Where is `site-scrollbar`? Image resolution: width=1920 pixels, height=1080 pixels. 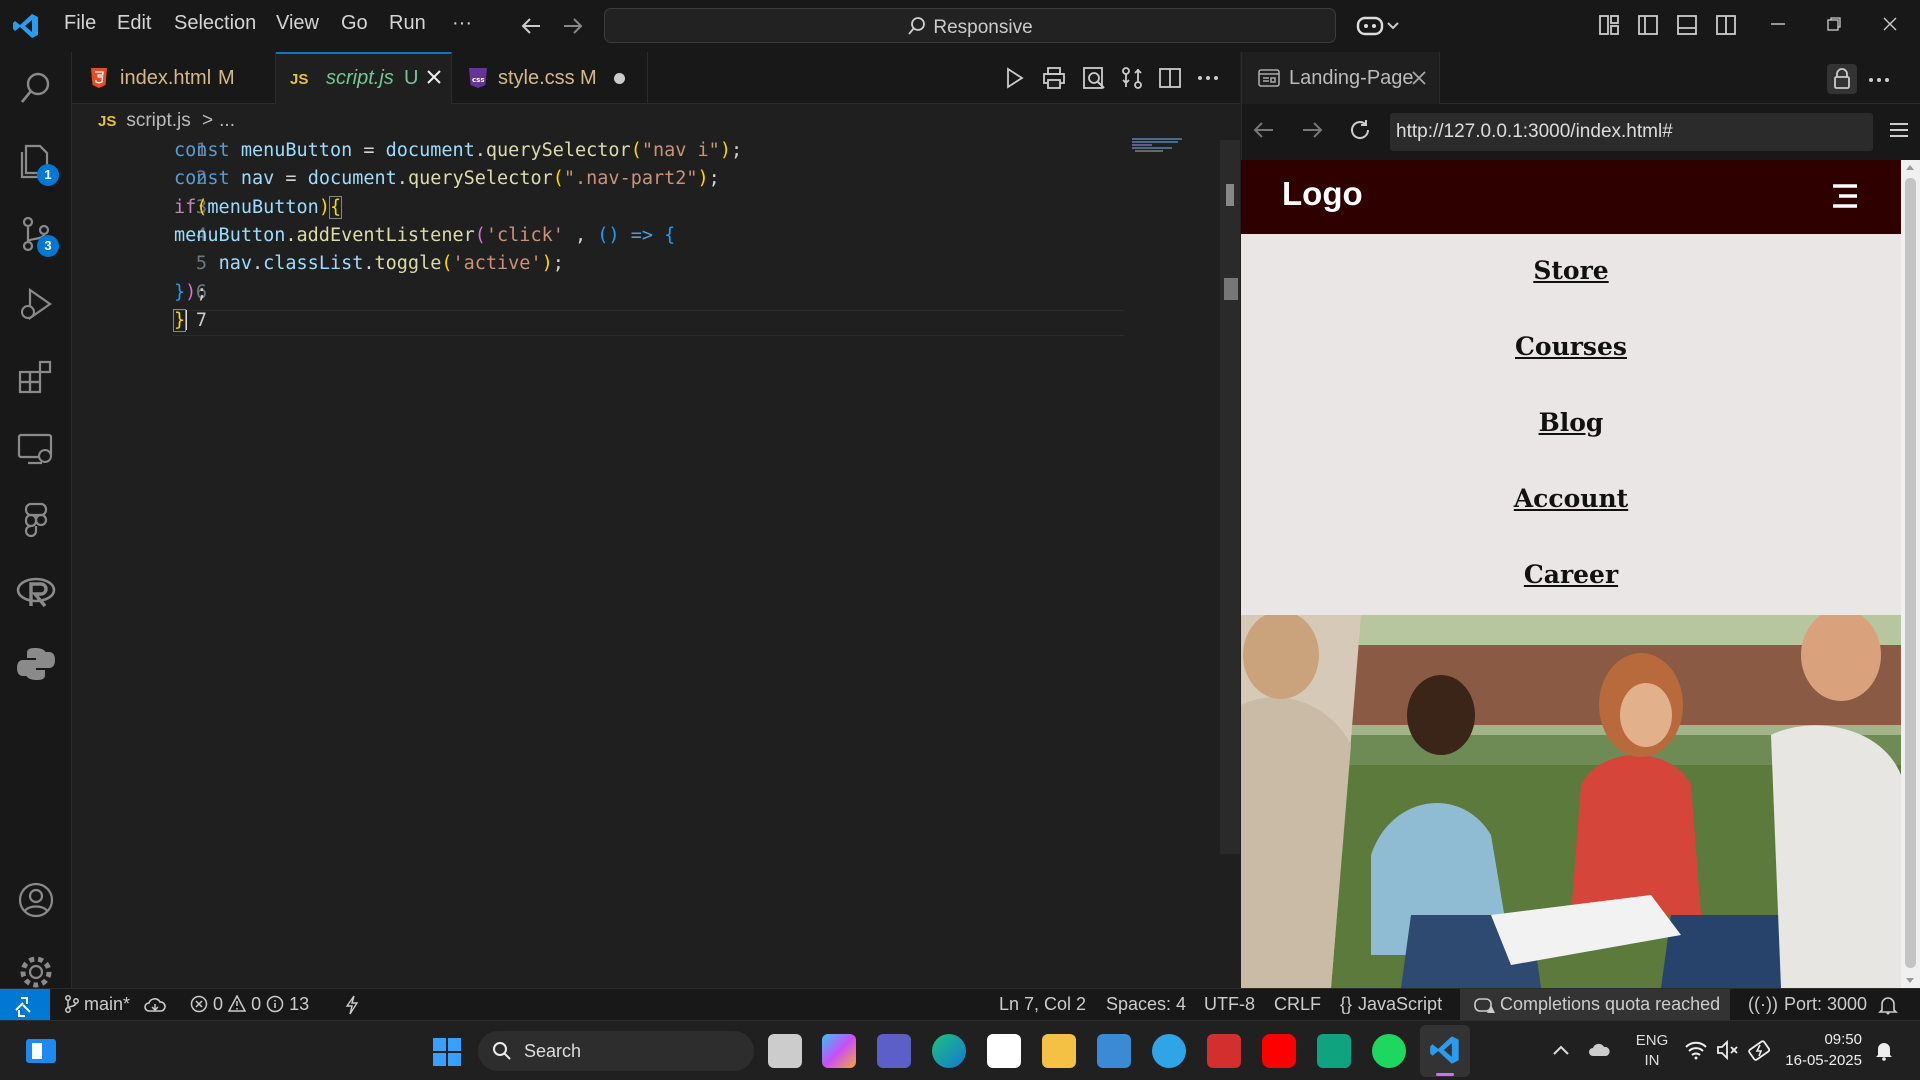 site-scrollbar is located at coordinates (1910, 574).